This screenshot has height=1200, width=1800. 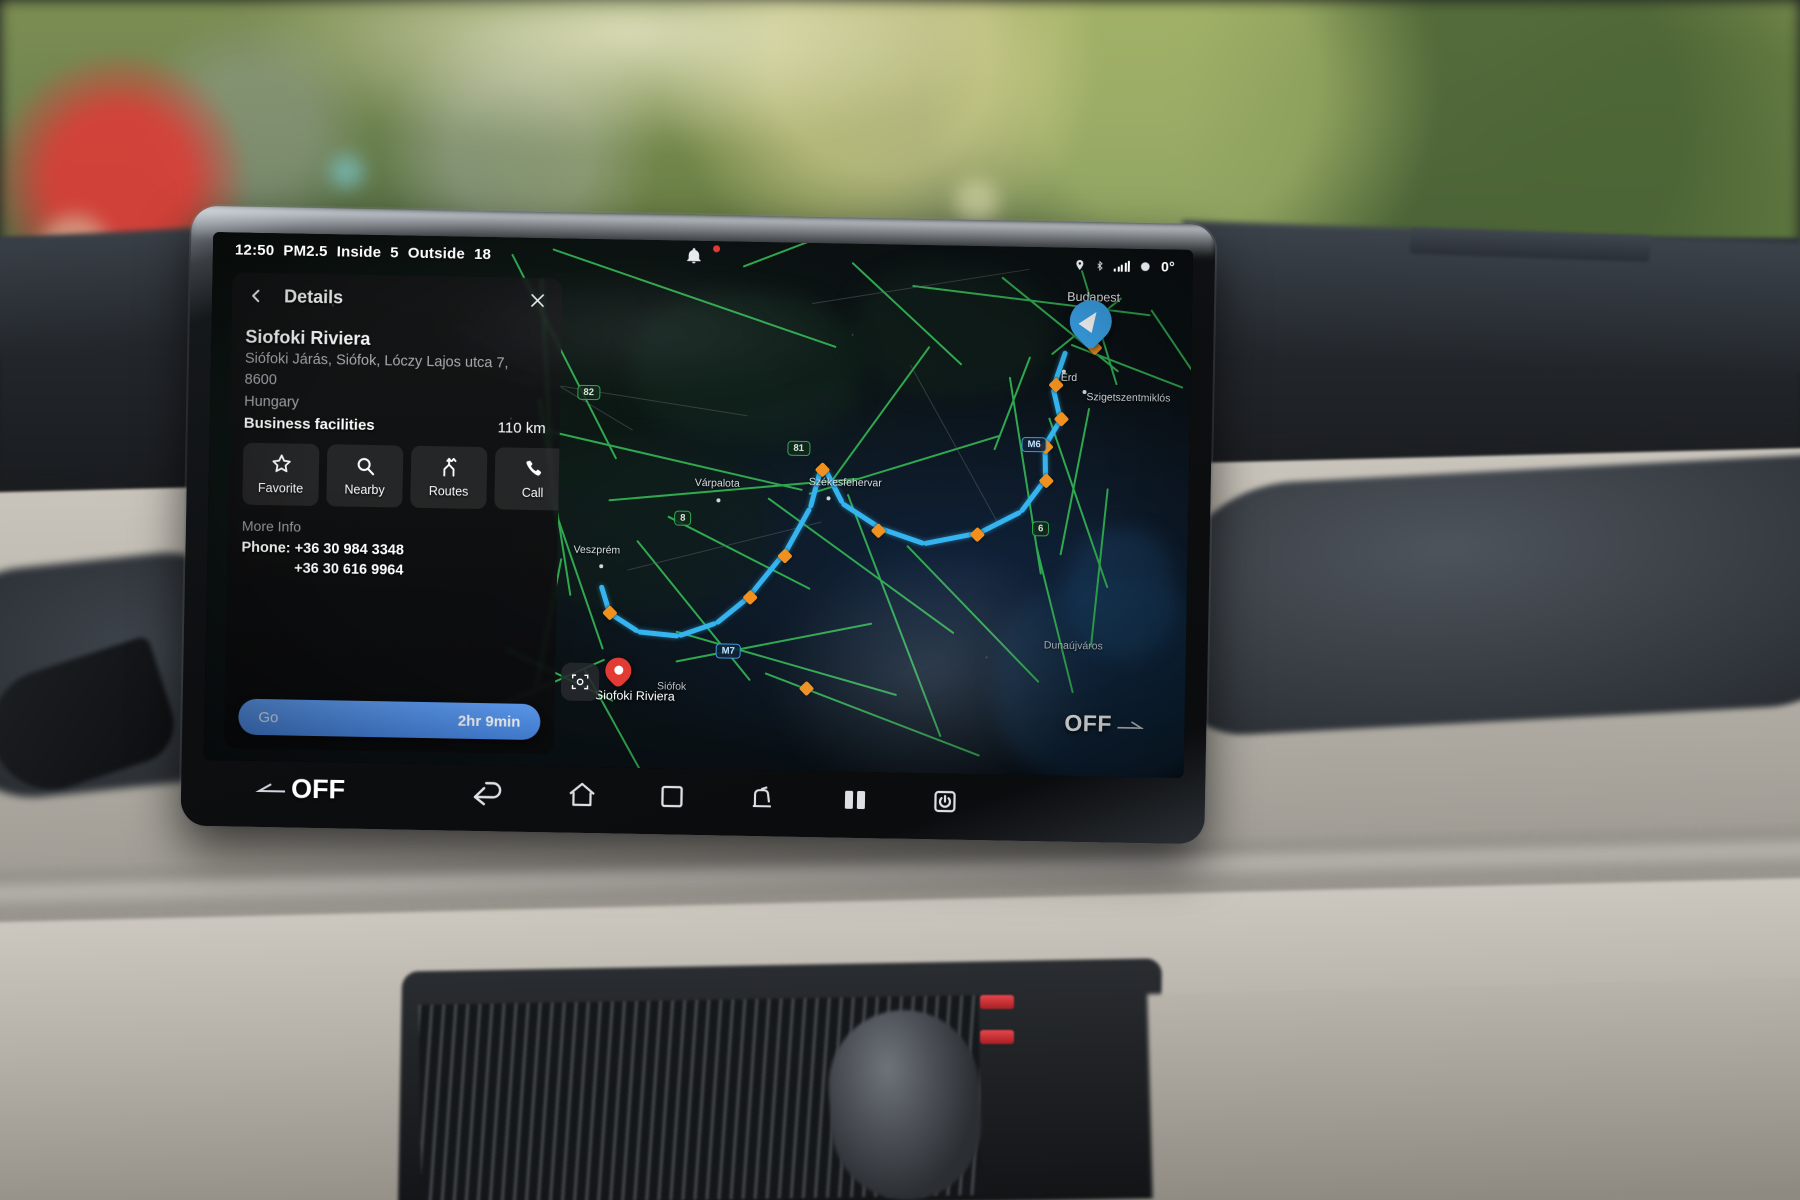 I want to click on nav-off-label: OFF, so click(x=318, y=789).